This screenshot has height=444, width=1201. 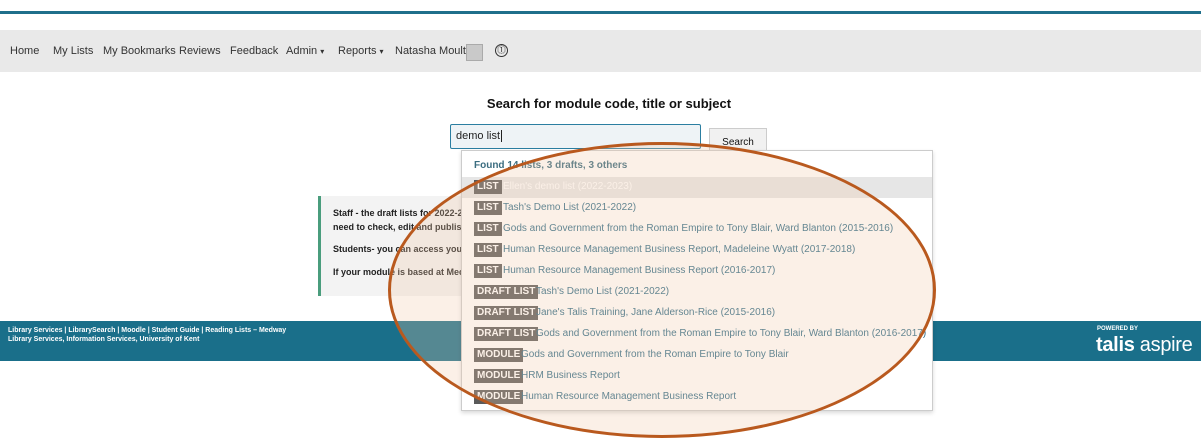 What do you see at coordinates (397, 227) in the screenshot?
I see `notice-line: need to check, edit and publis` at bounding box center [397, 227].